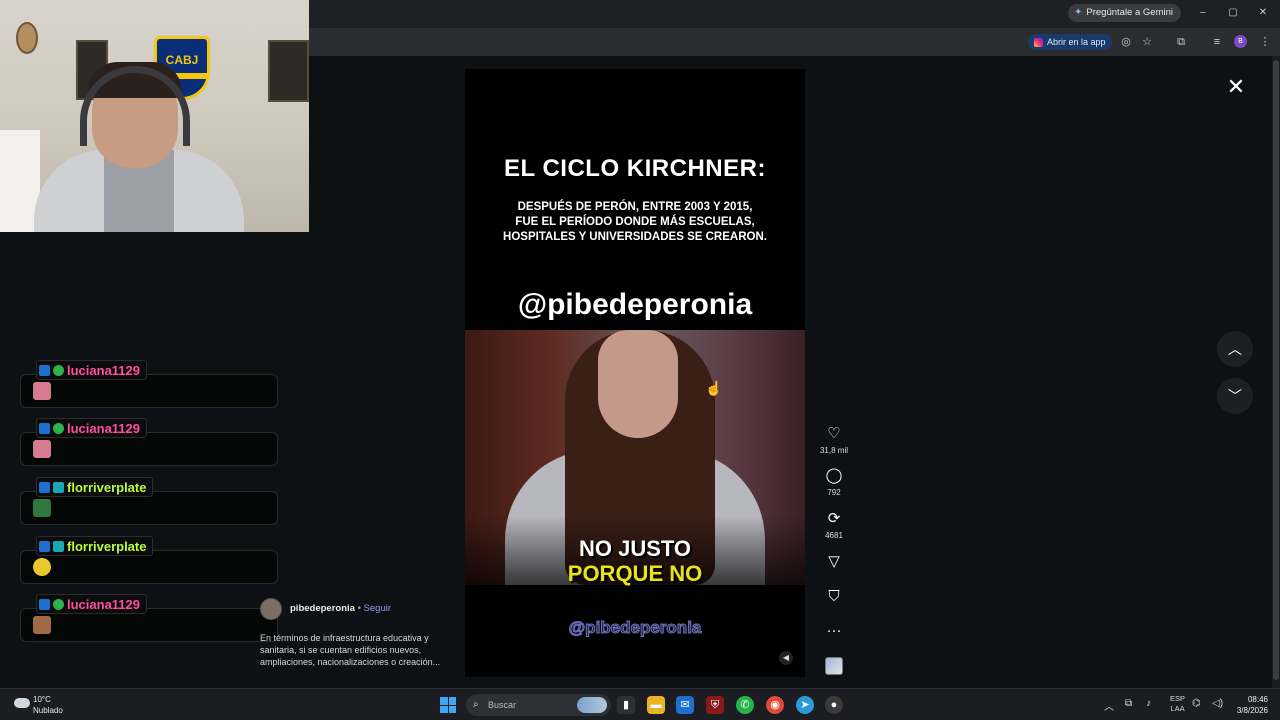 The width and height of the screenshot is (1280, 720). I want to click on reel-subtitle-line: HOSPITALES Y UNIVERSIDADES SE CREARON., so click(635, 237).